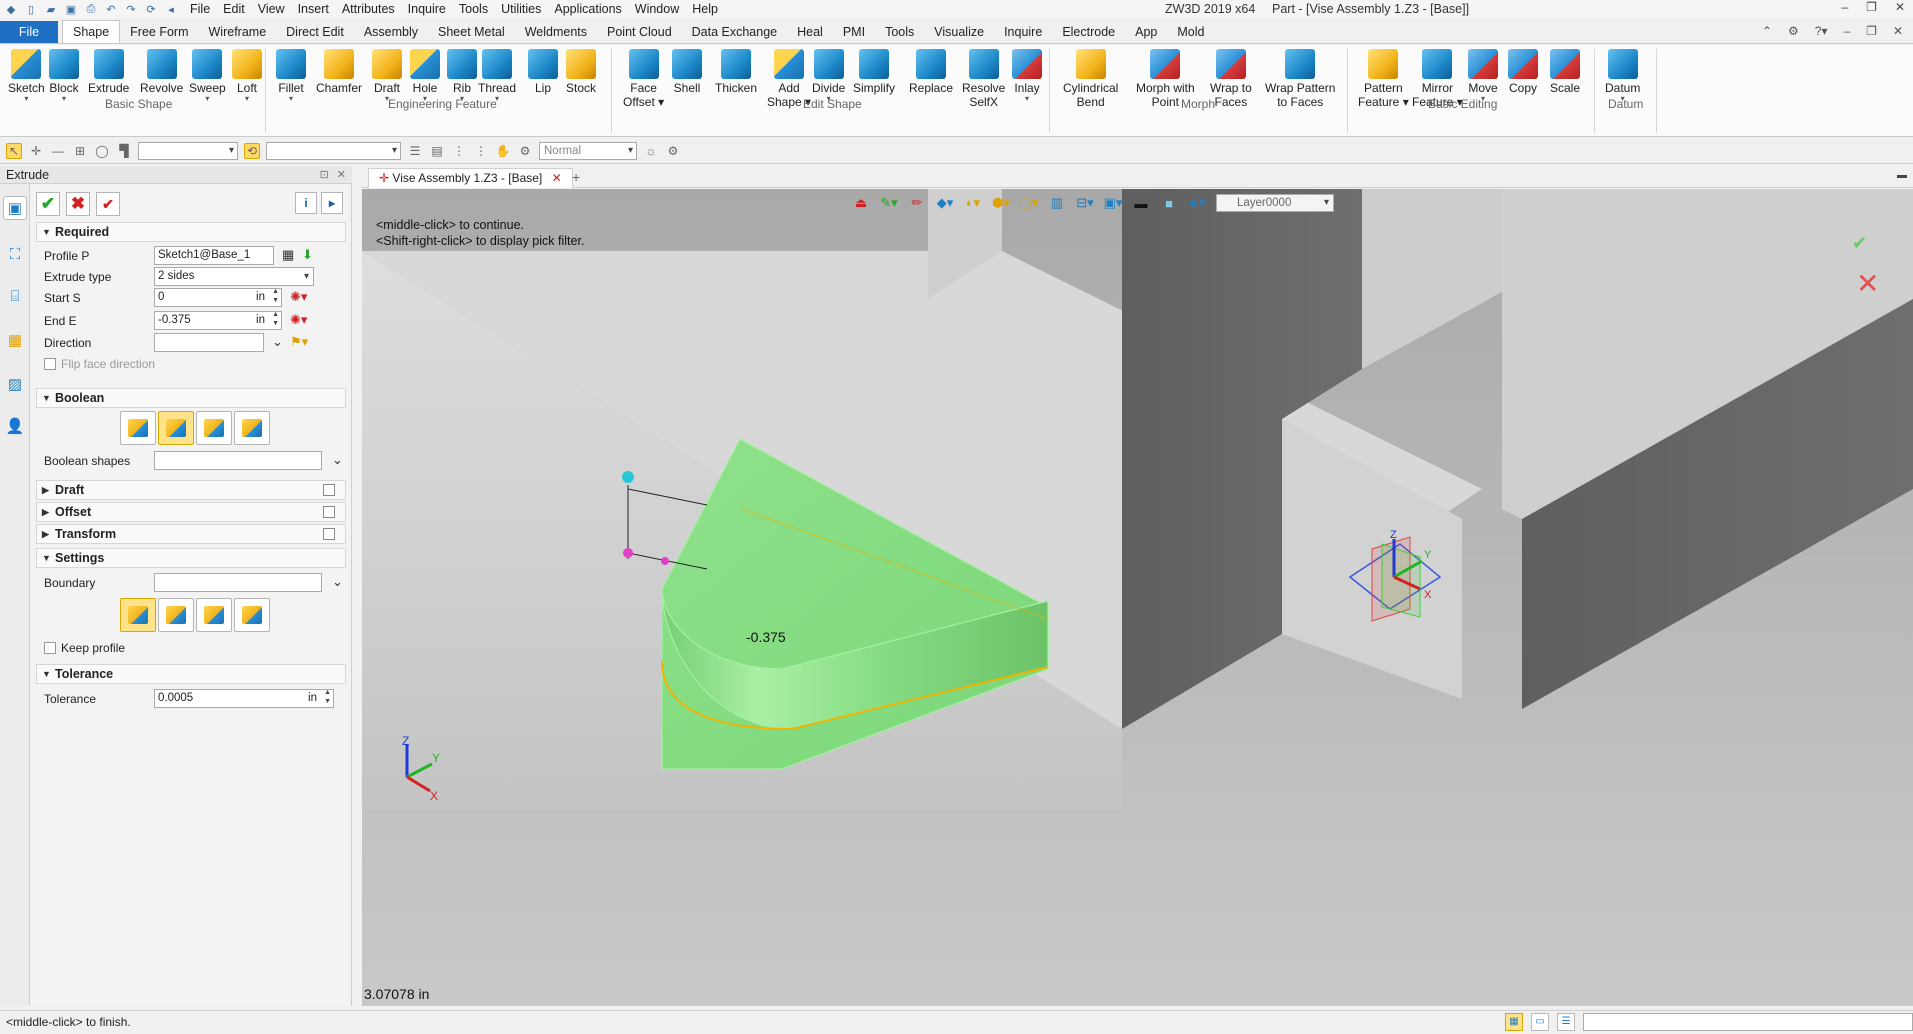 The width and height of the screenshot is (1913, 1034). Describe the element at coordinates (503, 151) in the screenshot. I see `hand-icon: ✋` at that location.